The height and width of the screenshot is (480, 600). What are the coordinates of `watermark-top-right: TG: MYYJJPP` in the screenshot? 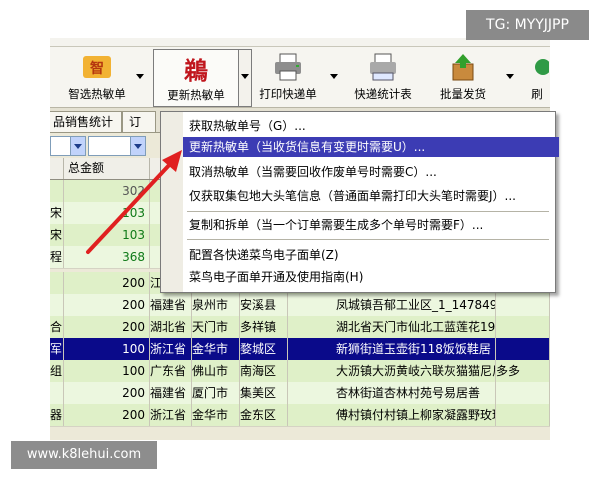 It's located at (527, 25).